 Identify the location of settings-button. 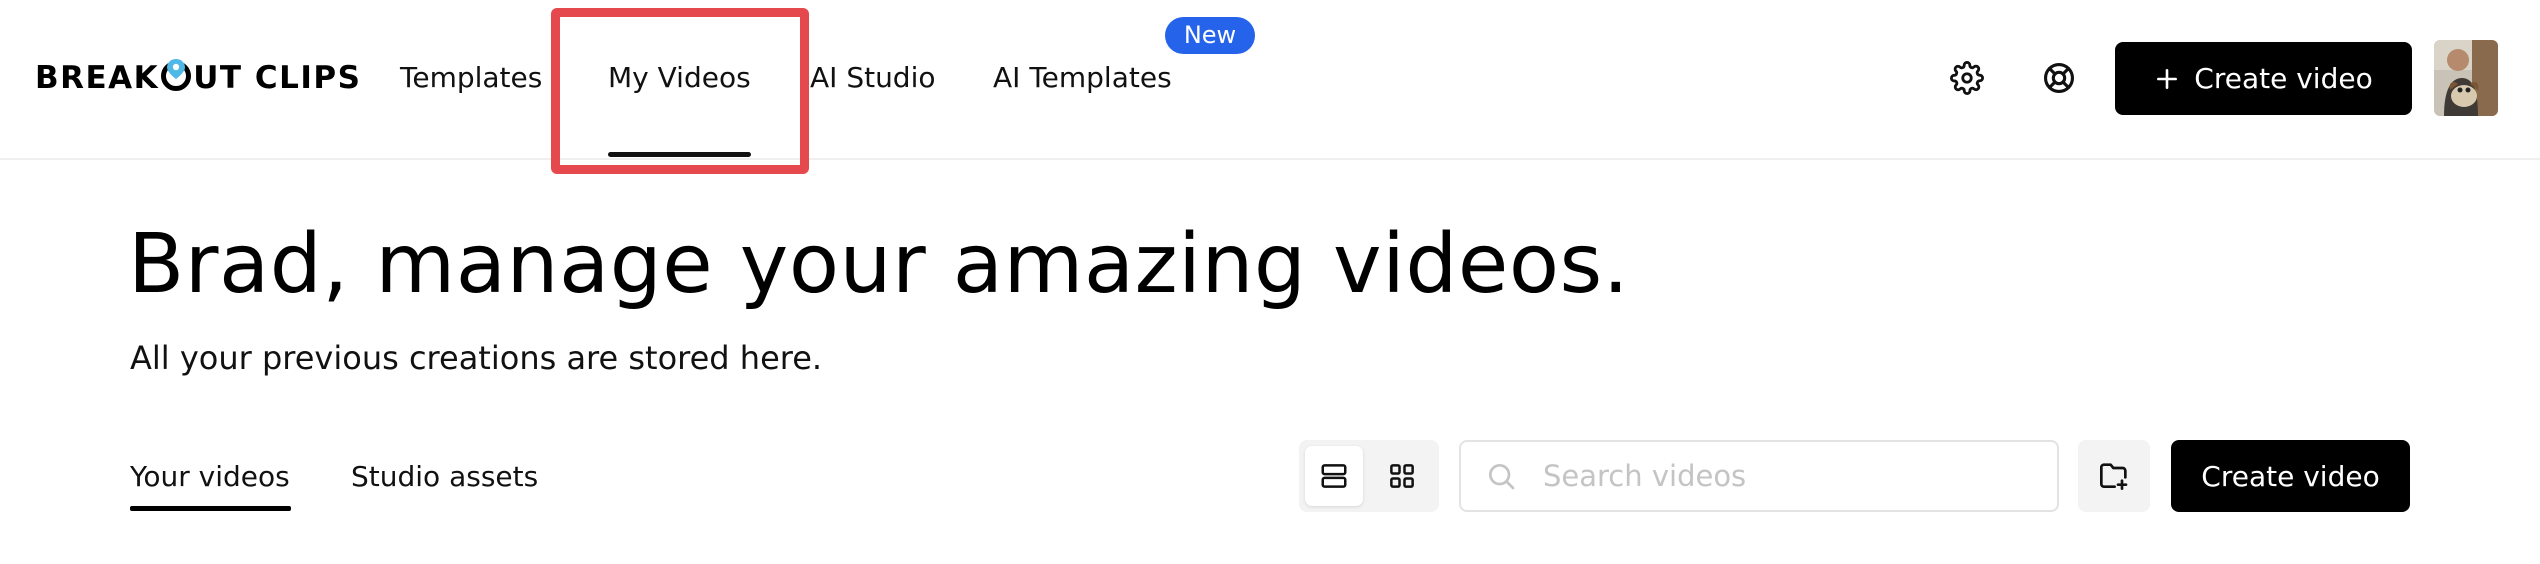
(1967, 78).